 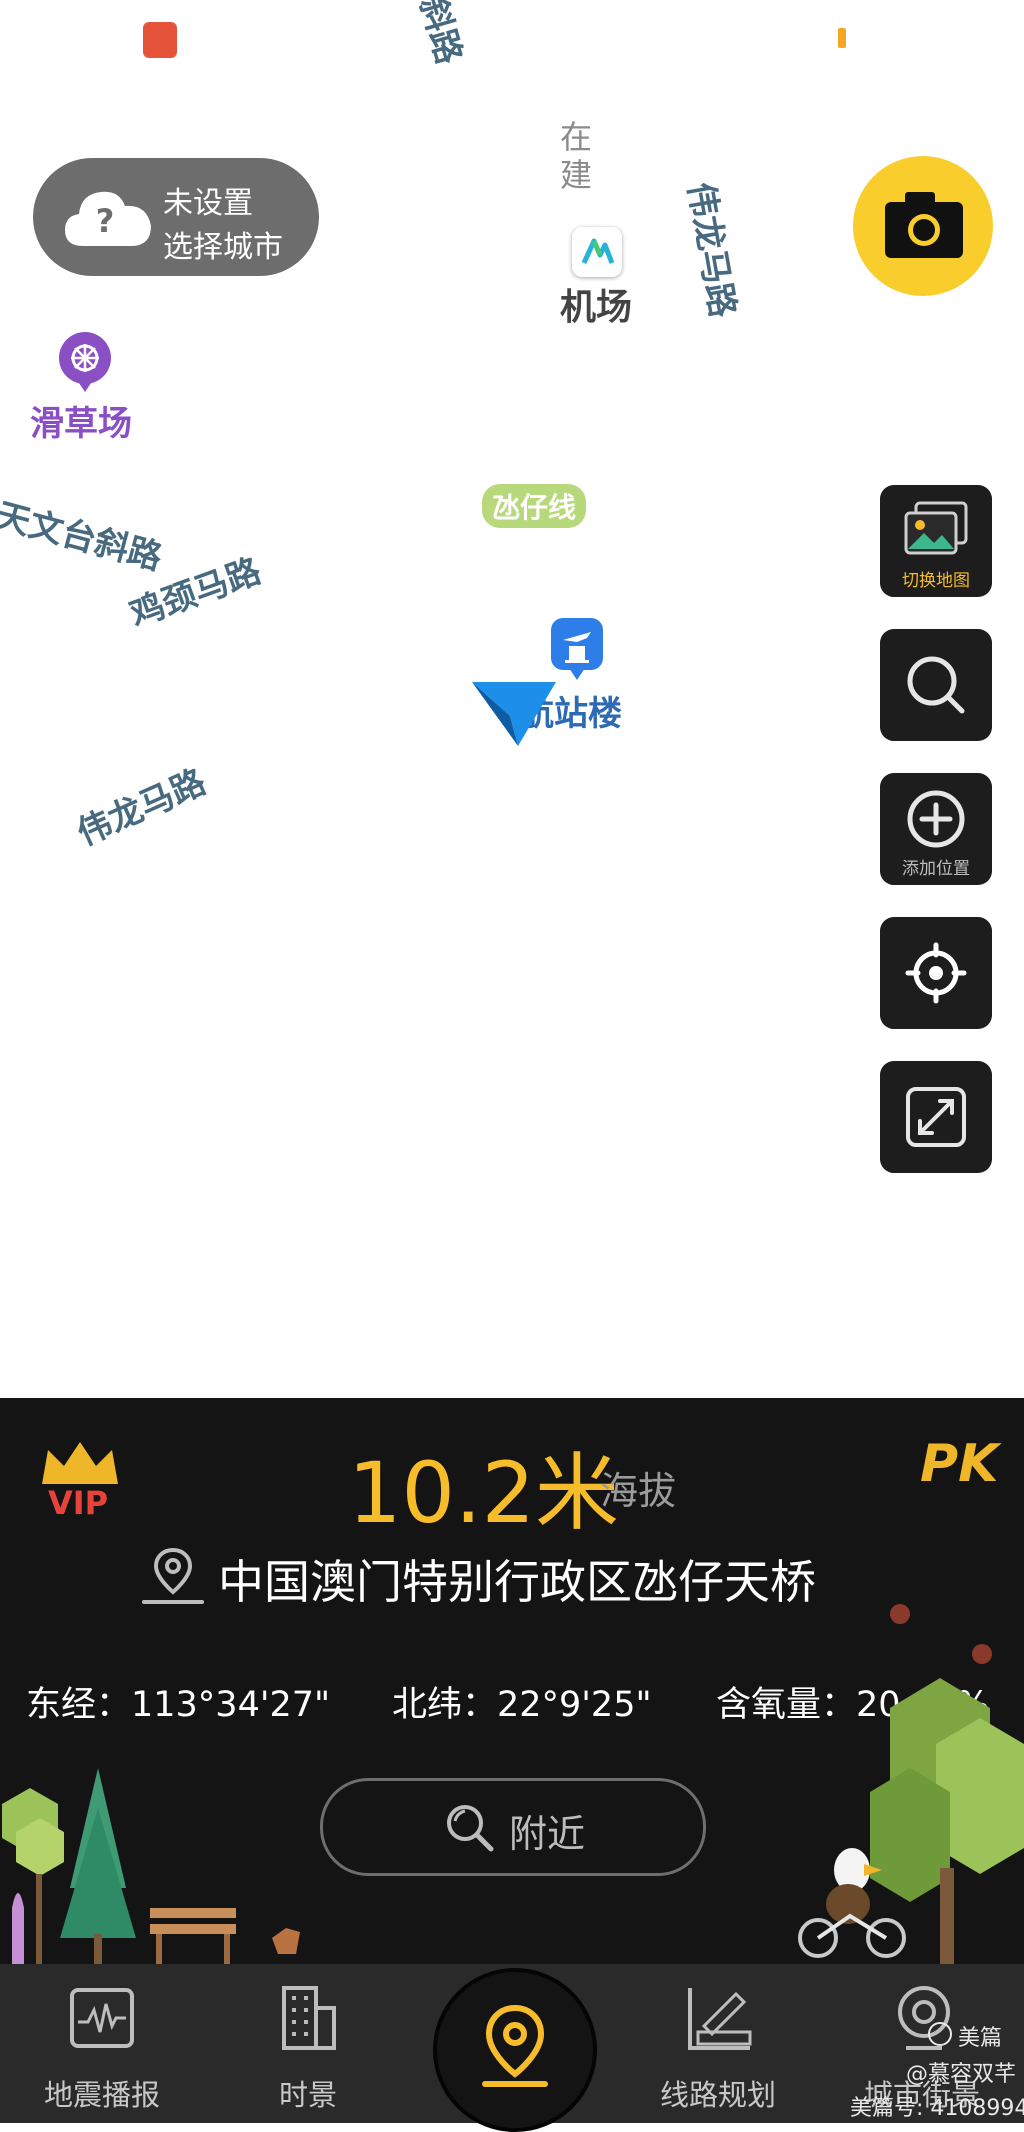 I want to click on expand-icon, so click(x=936, y=1117).